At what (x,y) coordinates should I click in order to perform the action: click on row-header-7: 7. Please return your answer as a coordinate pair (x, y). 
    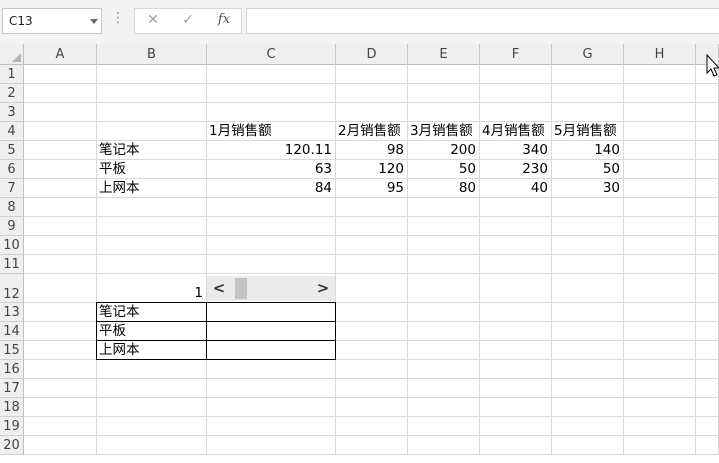
    Looking at the image, I should click on (12, 188).